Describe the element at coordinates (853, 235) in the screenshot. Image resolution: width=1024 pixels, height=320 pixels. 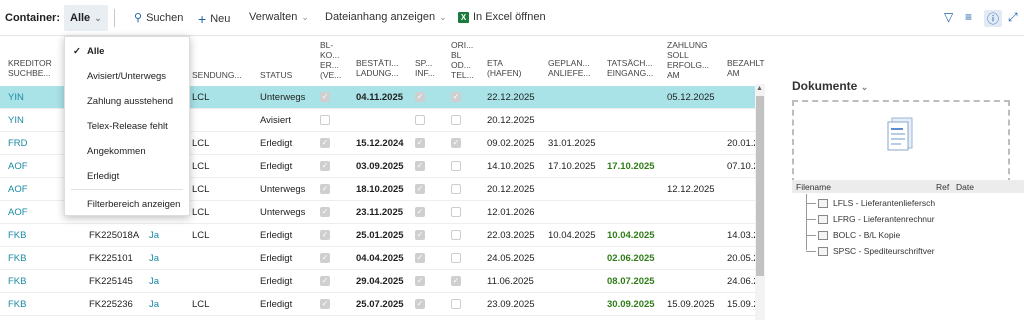
I see `file-list-item: BOLC - B/L Kopie` at that location.